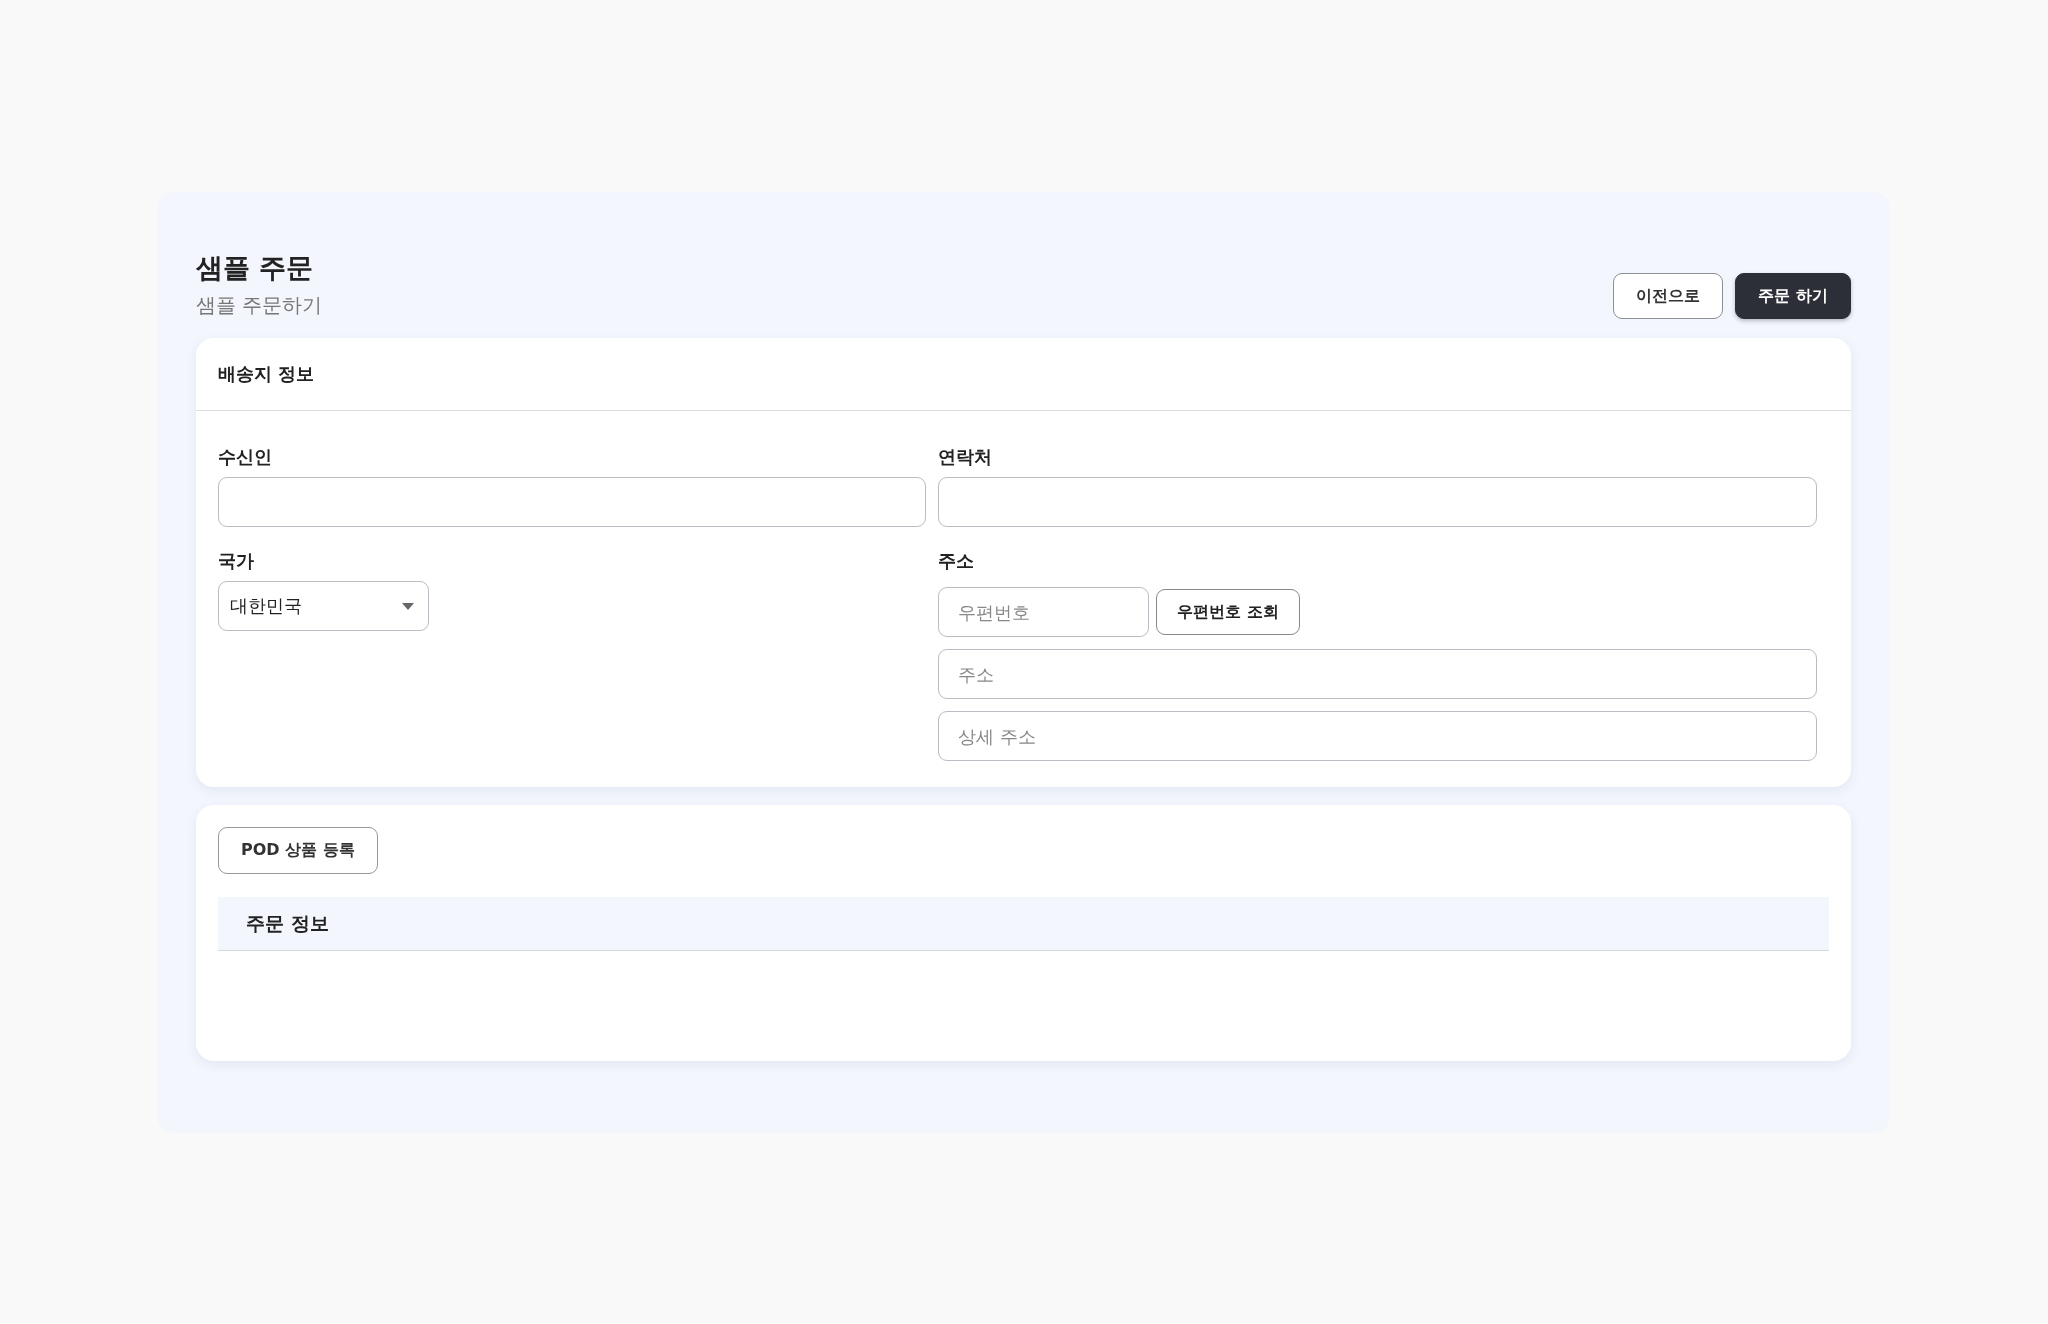  What do you see at coordinates (298, 850) in the screenshot?
I see `pod-register-button: POD 상품 등록` at bounding box center [298, 850].